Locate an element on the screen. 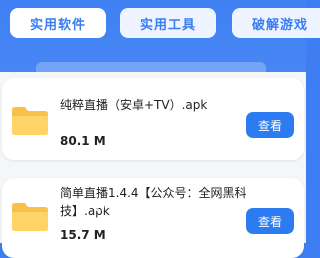 The width and height of the screenshot is (320, 258). file-size: 15.7 M is located at coordinates (83, 235).